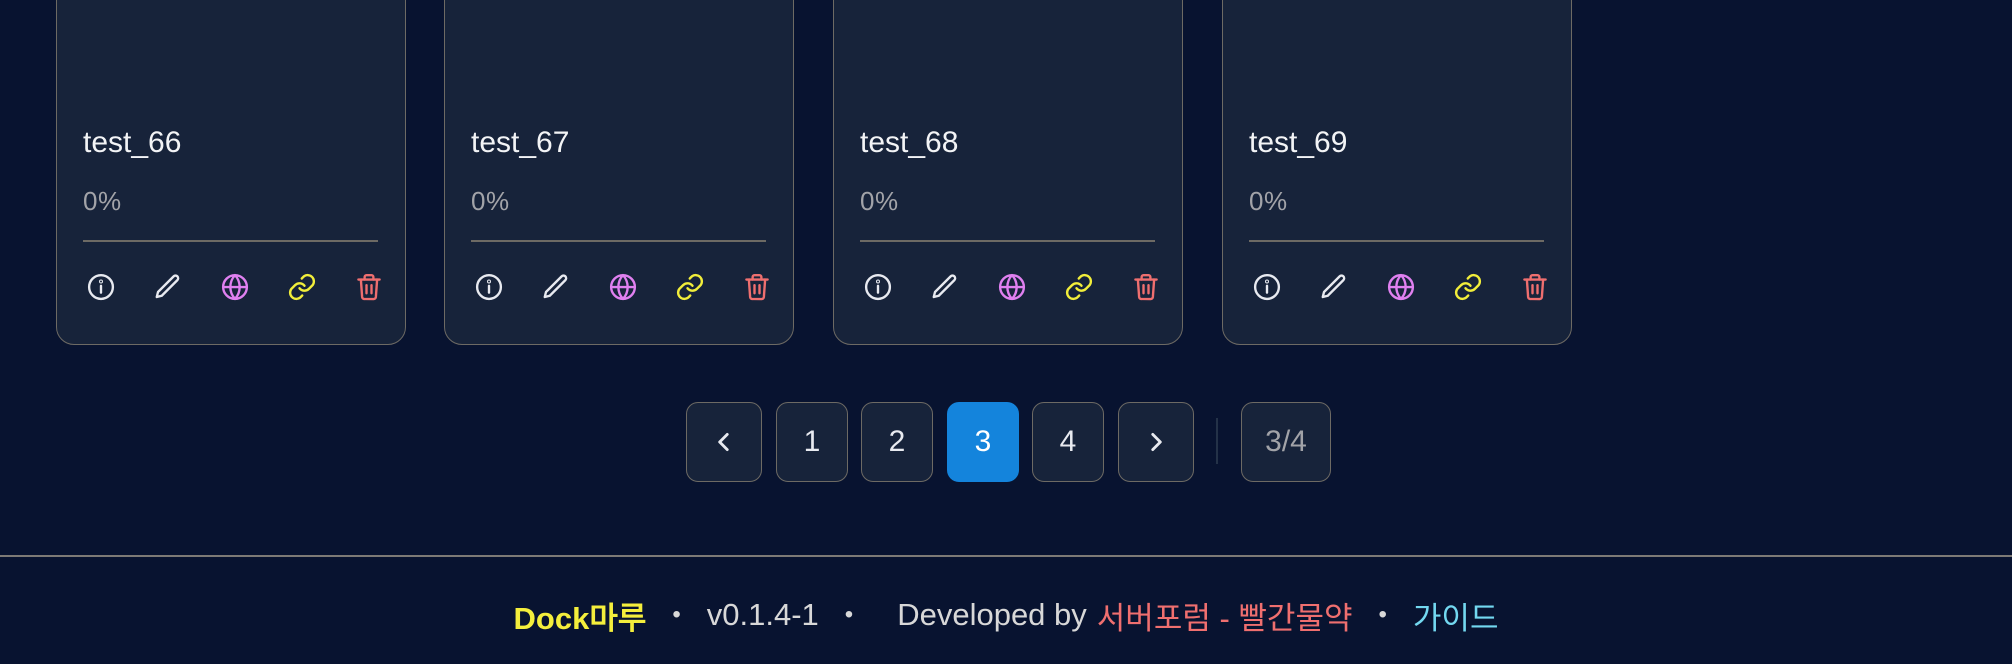 The image size is (2012, 664). I want to click on footer-developer-link: 서버포럼 - 빨간물약, so click(1225, 615).